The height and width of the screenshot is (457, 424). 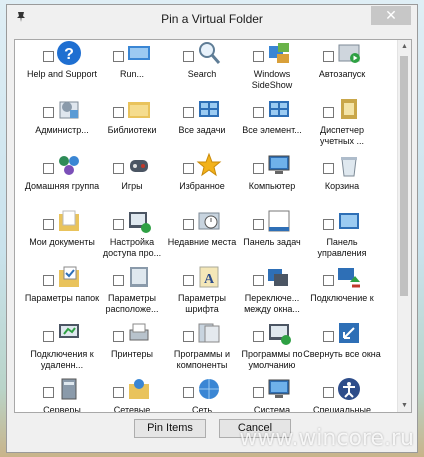 I want to click on libraries-icon, so click(x=139, y=110).